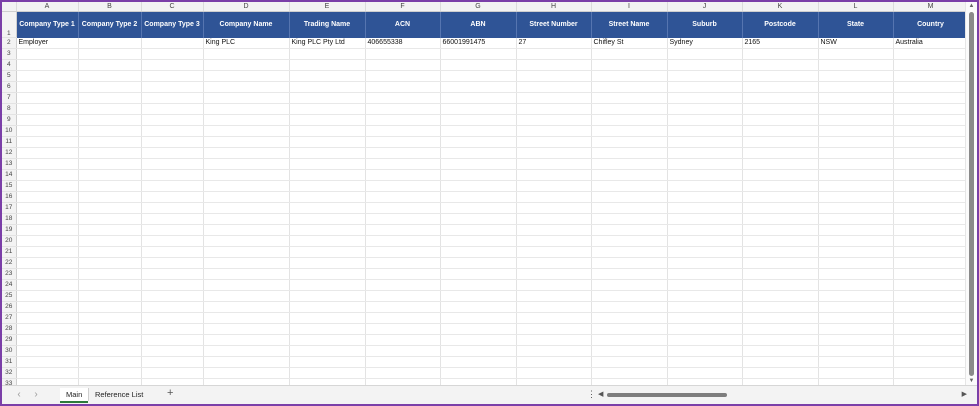 The image size is (979, 406). Describe the element at coordinates (782, 395) in the screenshot. I see `horizontal-scrollbar: ◀ ▶` at that location.